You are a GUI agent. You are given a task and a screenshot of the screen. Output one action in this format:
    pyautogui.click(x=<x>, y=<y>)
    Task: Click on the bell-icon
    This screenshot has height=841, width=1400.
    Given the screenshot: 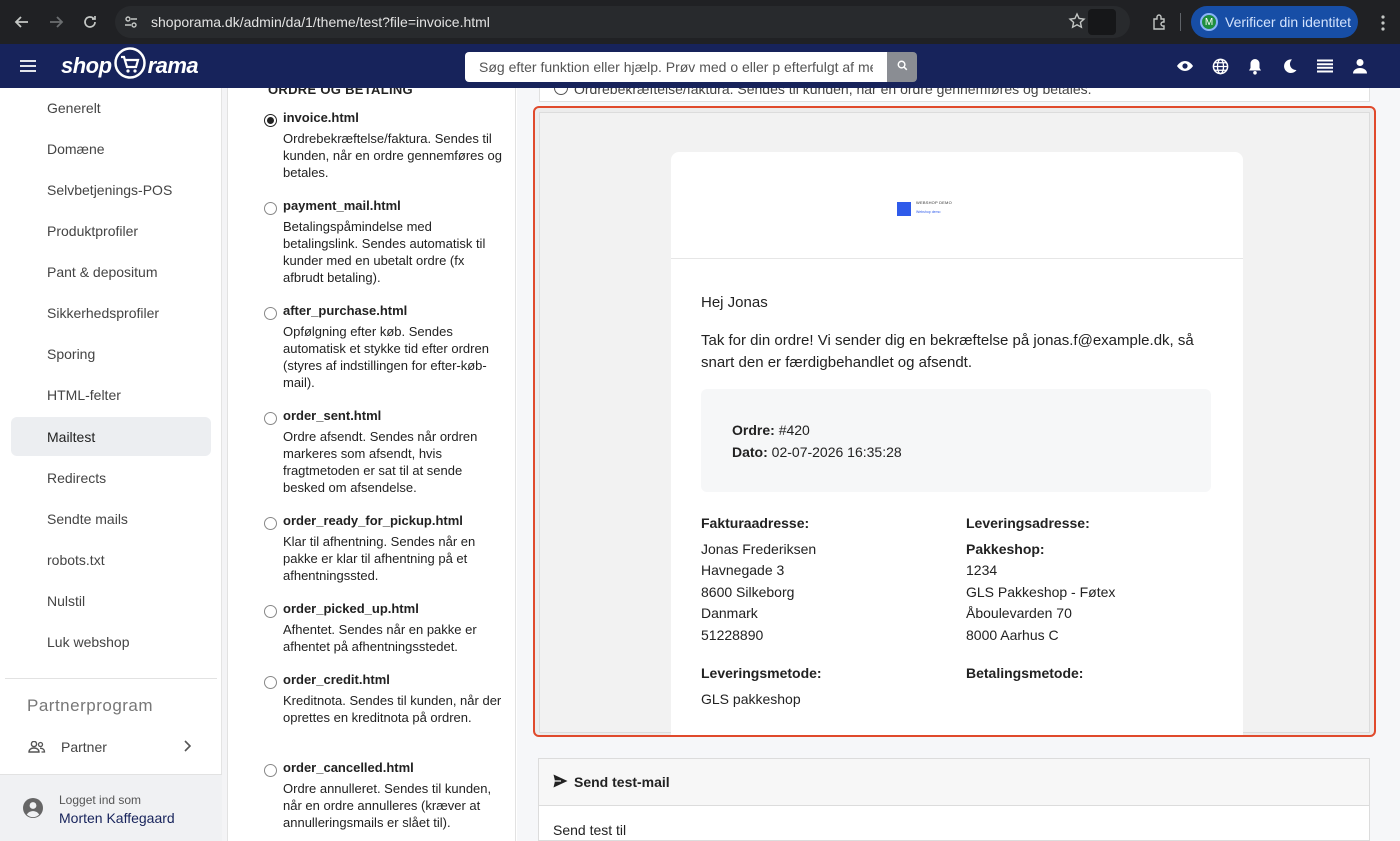 What is the action you would take?
    pyautogui.click(x=1255, y=66)
    